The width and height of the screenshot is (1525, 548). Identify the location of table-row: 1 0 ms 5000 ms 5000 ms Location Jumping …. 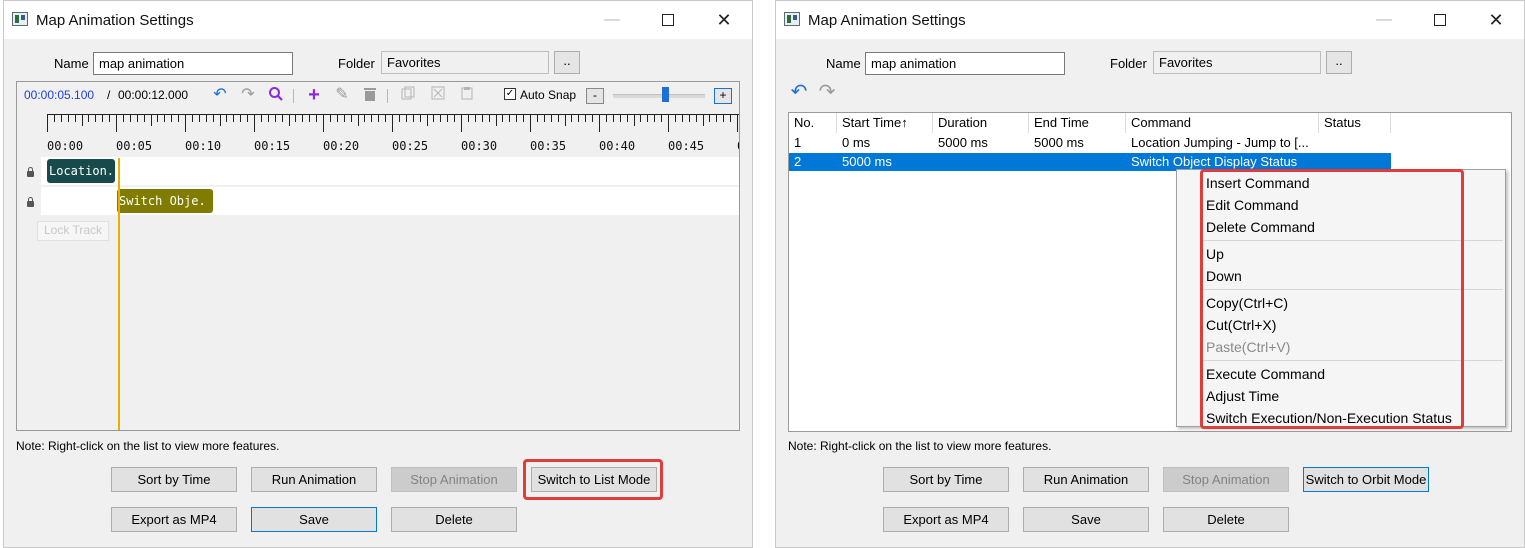
(1090, 143).